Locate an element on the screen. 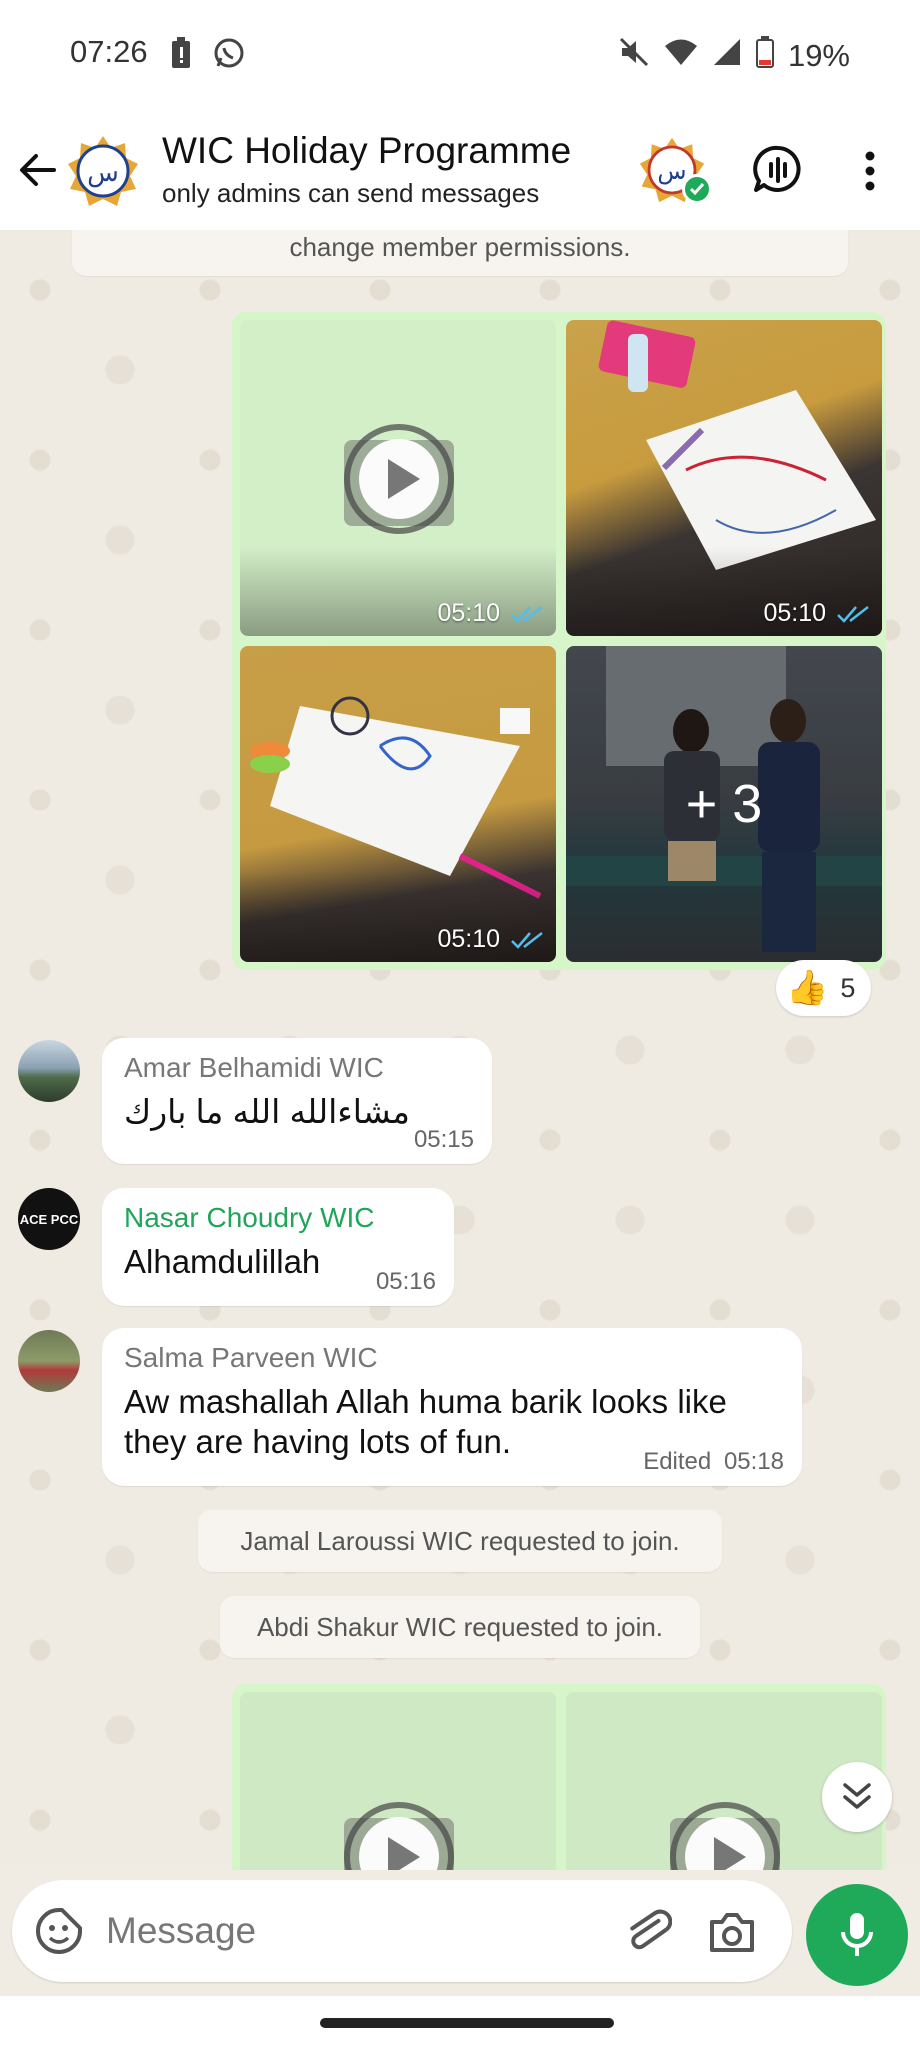 This screenshot has height=2048, width=920. voice-chat-icon is located at coordinates (777, 168).